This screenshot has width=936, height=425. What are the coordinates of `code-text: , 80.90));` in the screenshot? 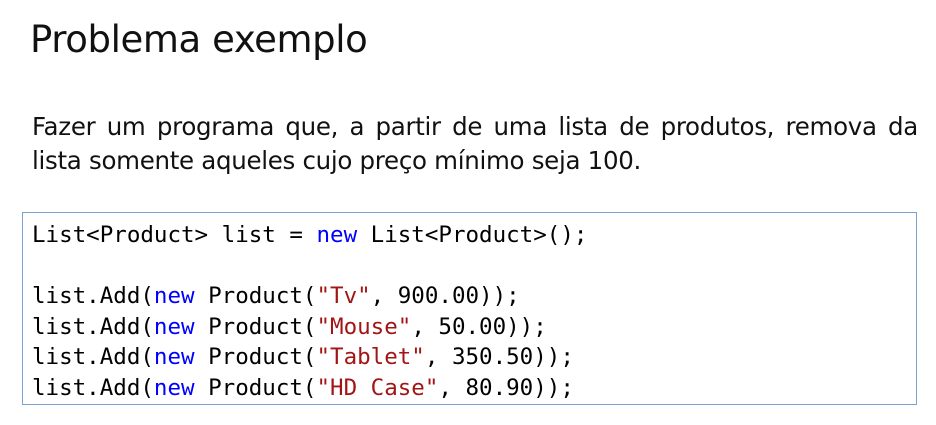 It's located at (506, 387).